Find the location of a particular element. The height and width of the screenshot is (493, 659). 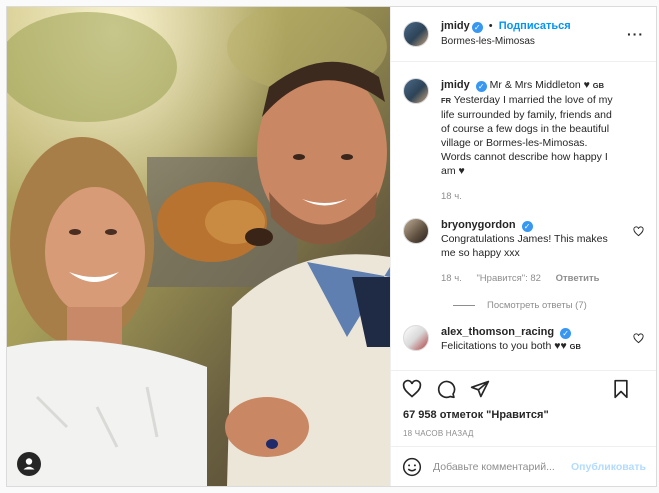

view-replies-label: Посмотреть ответы (7) is located at coordinates (537, 305).